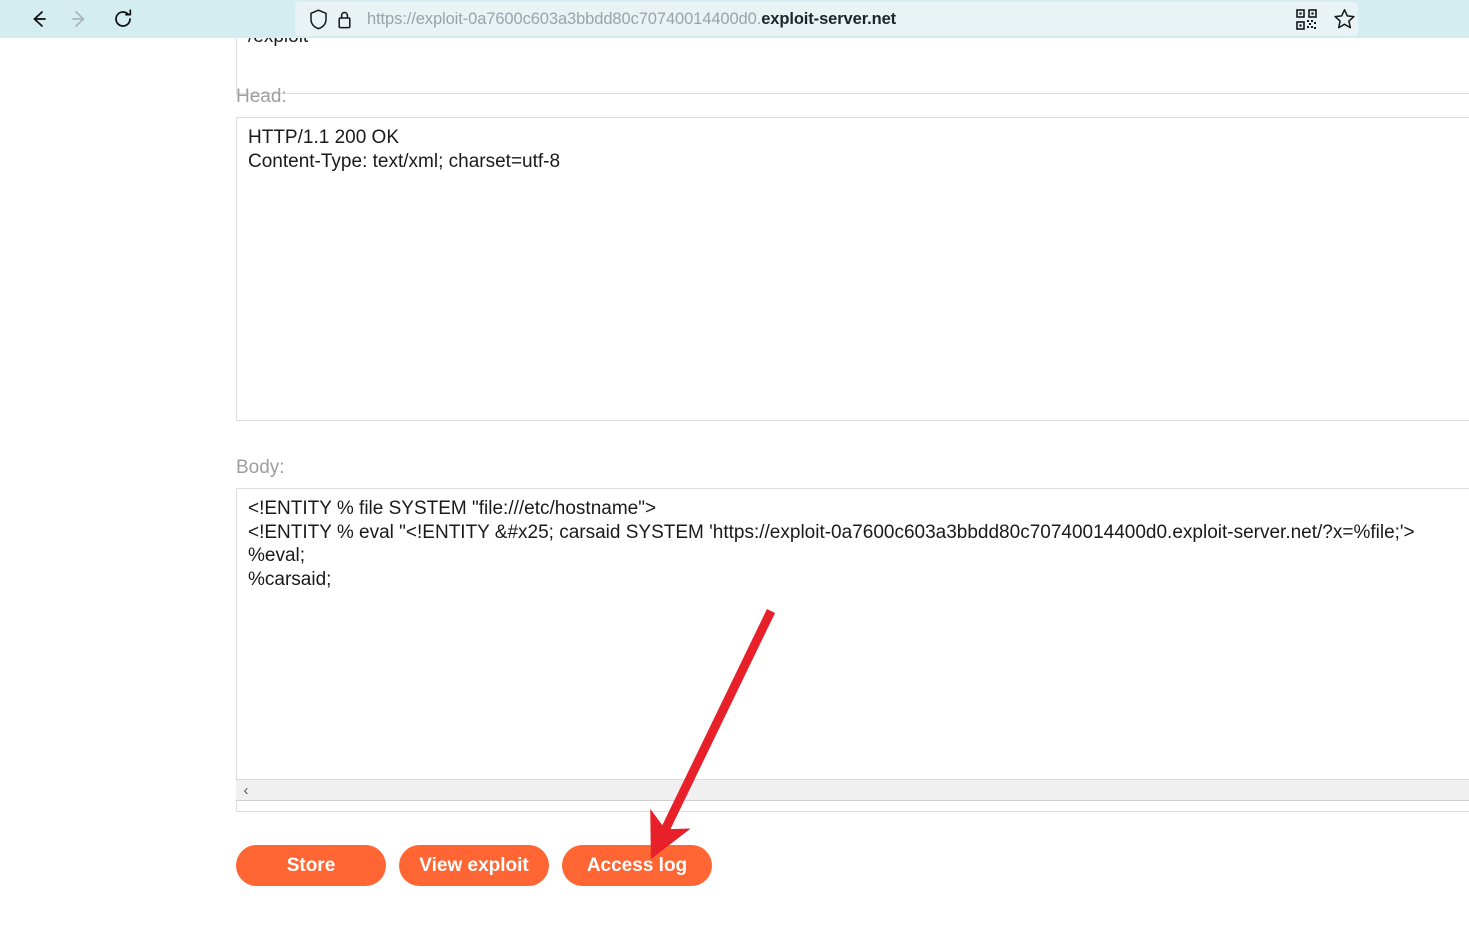 The image size is (1469, 937). I want to click on scrollbar-track, so click(862, 790).